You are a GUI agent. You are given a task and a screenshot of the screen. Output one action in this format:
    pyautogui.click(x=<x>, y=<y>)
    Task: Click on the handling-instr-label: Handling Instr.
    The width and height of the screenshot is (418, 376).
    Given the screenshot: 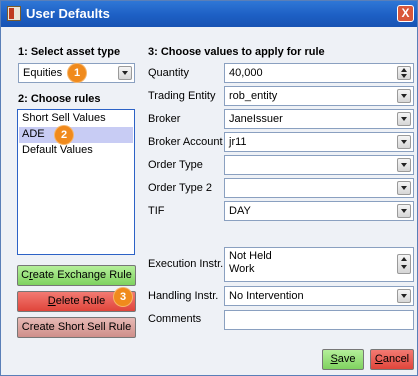 What is the action you would take?
    pyautogui.click(x=183, y=296)
    